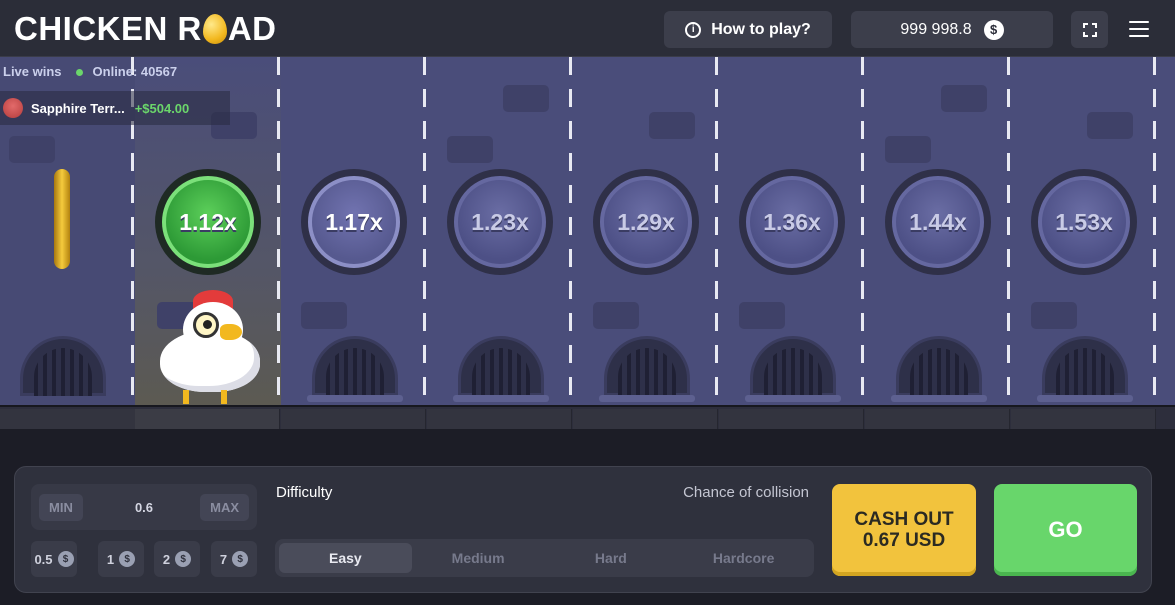 The image size is (1175, 605). What do you see at coordinates (144, 507) in the screenshot?
I see `bet-amount-input: 0.6 MIN MAX` at bounding box center [144, 507].